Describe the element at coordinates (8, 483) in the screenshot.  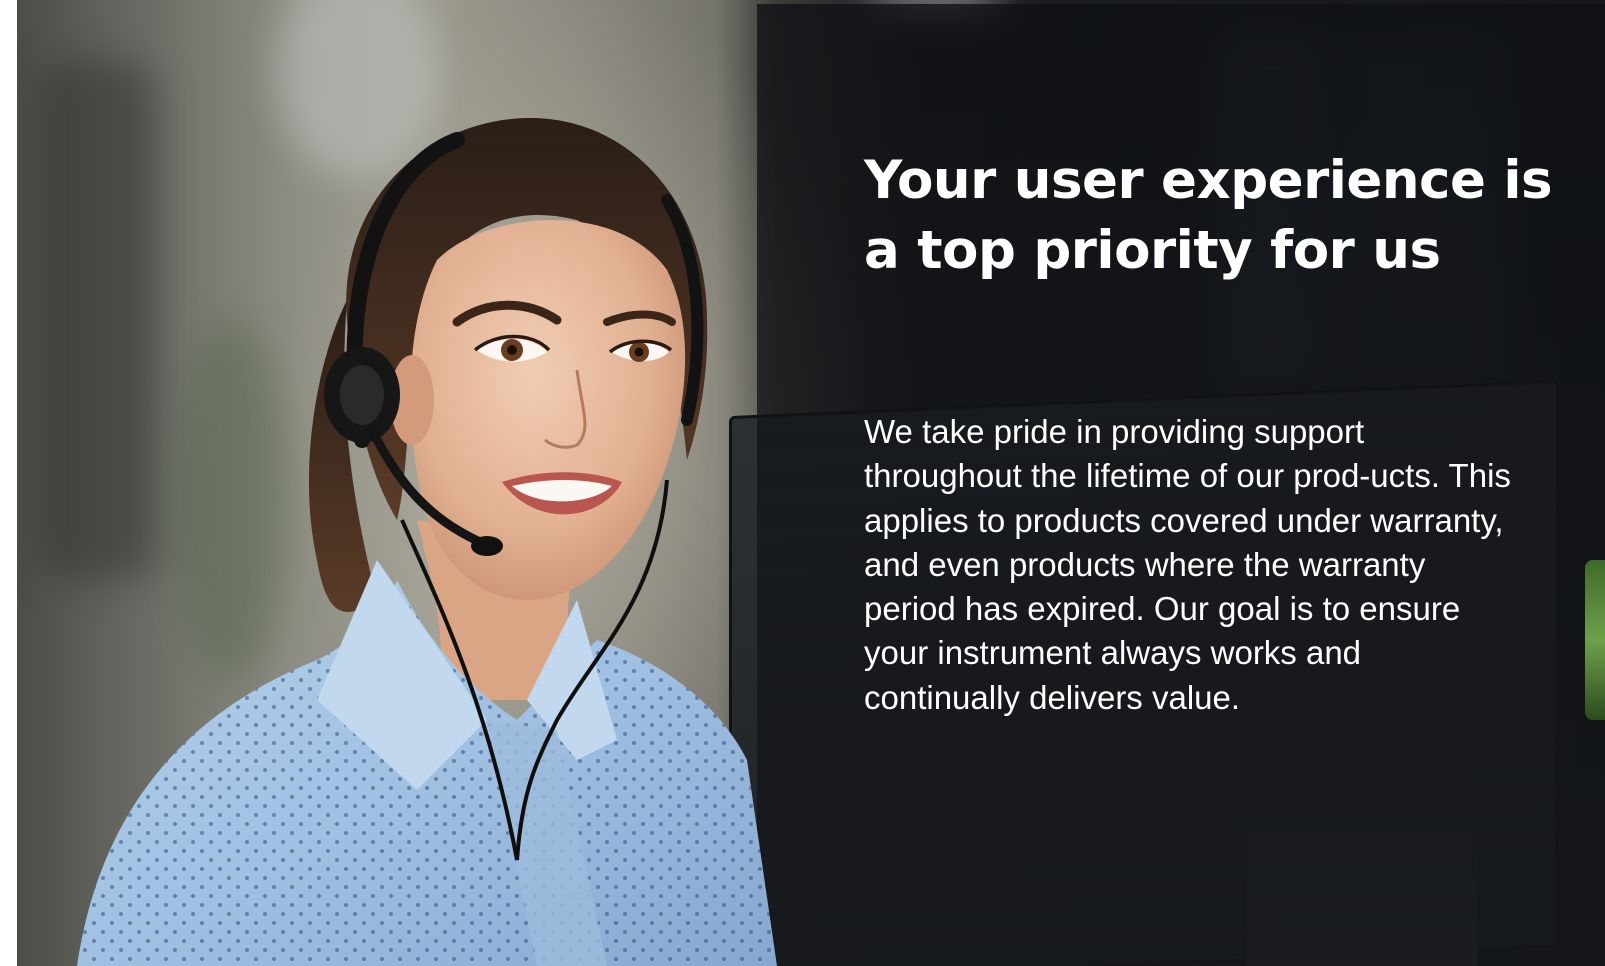
I see `page-left-margin` at that location.